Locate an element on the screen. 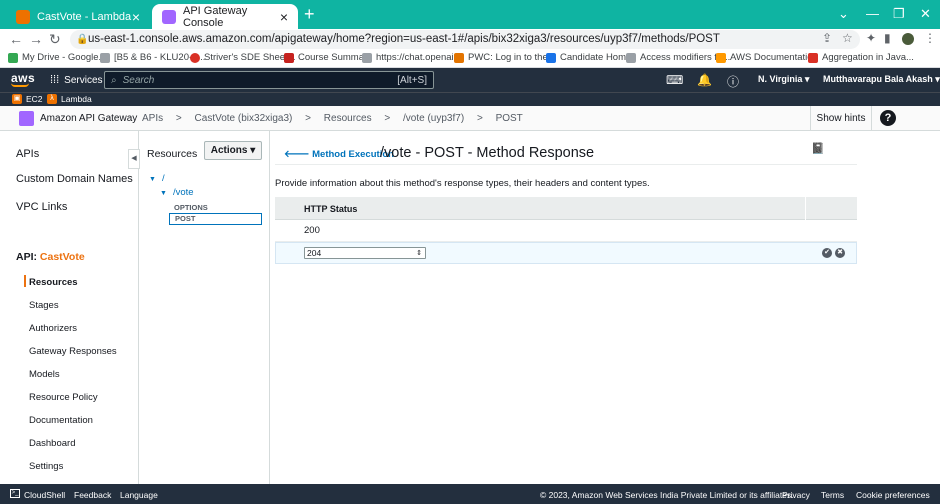 This screenshot has height=504, width=940. lambda-favicon-icon is located at coordinates (23, 16).